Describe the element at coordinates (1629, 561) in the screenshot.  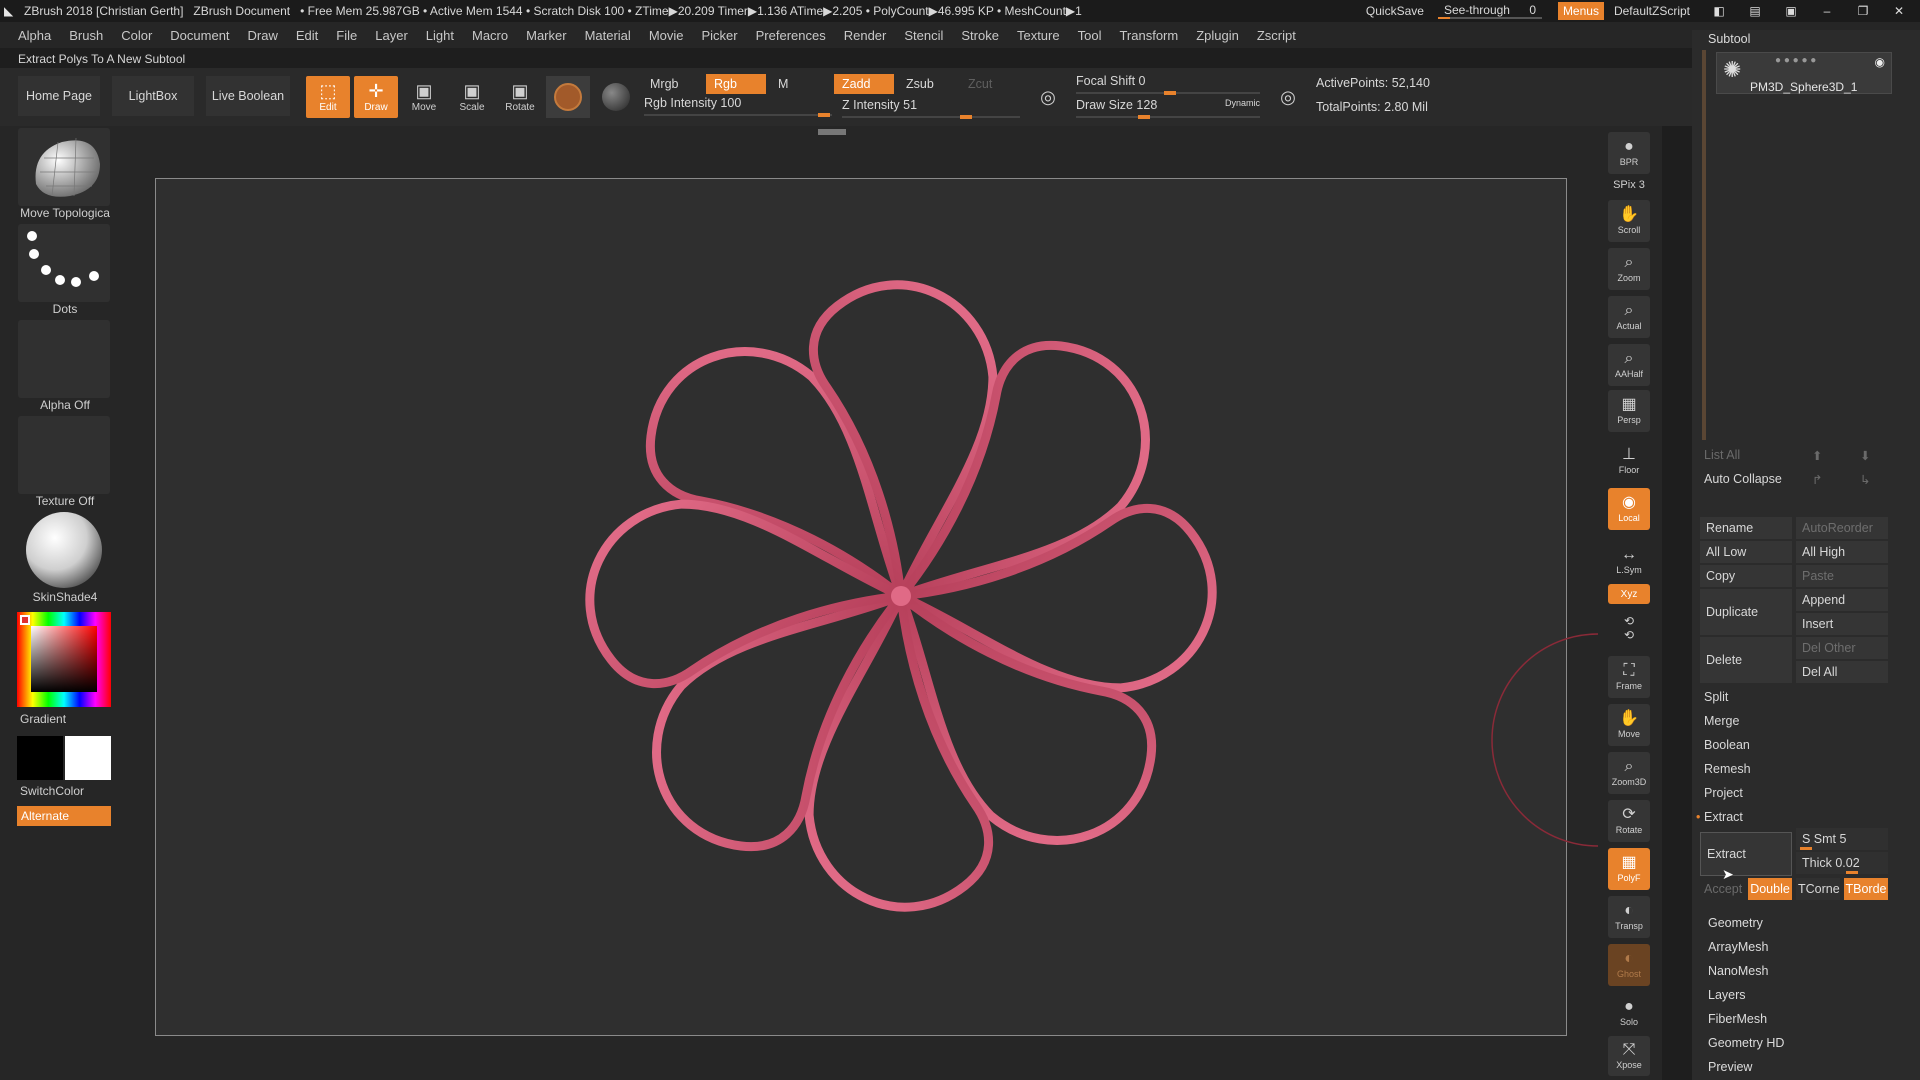
I see `lsym-button: ↔ L.Sym` at that location.